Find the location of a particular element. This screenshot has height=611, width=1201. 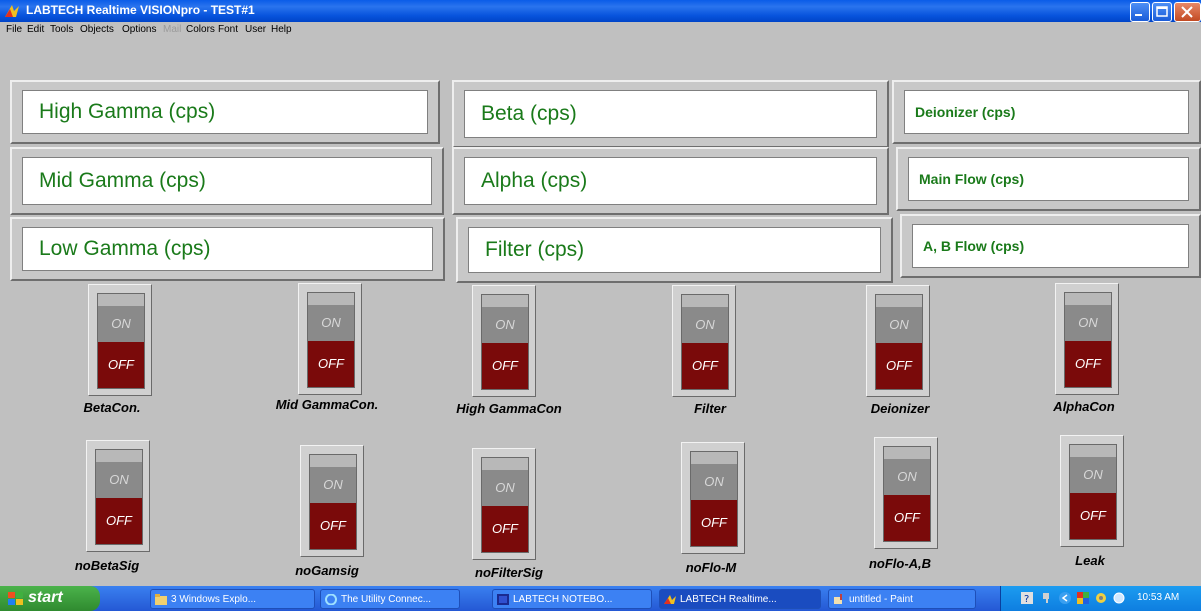

maximize-button is located at coordinates (1162, 12).